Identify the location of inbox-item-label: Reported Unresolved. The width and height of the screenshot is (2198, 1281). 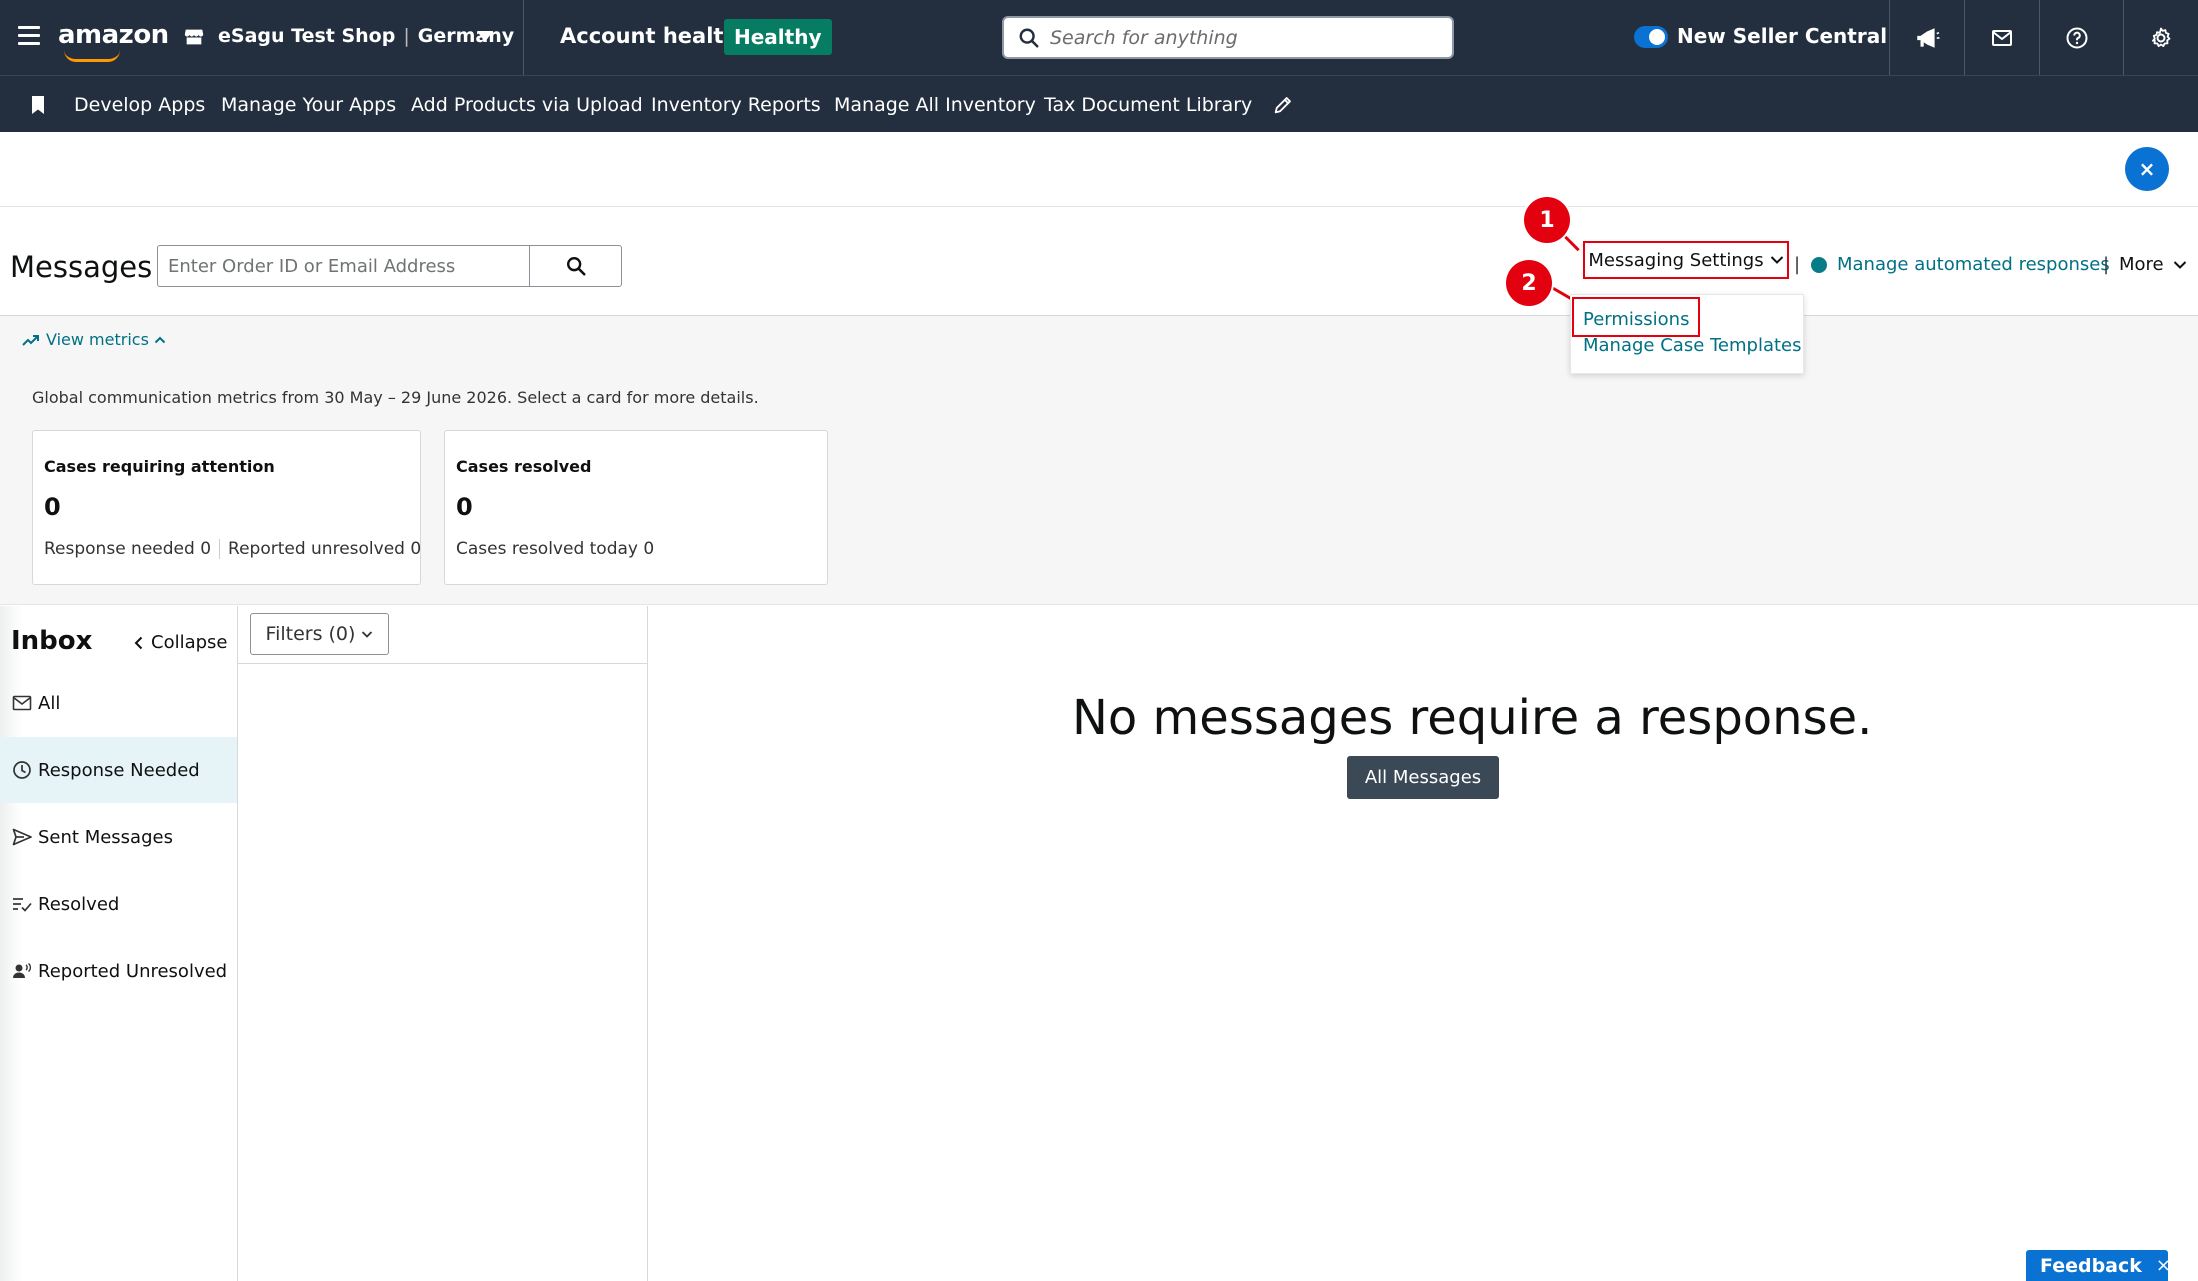
(133, 971).